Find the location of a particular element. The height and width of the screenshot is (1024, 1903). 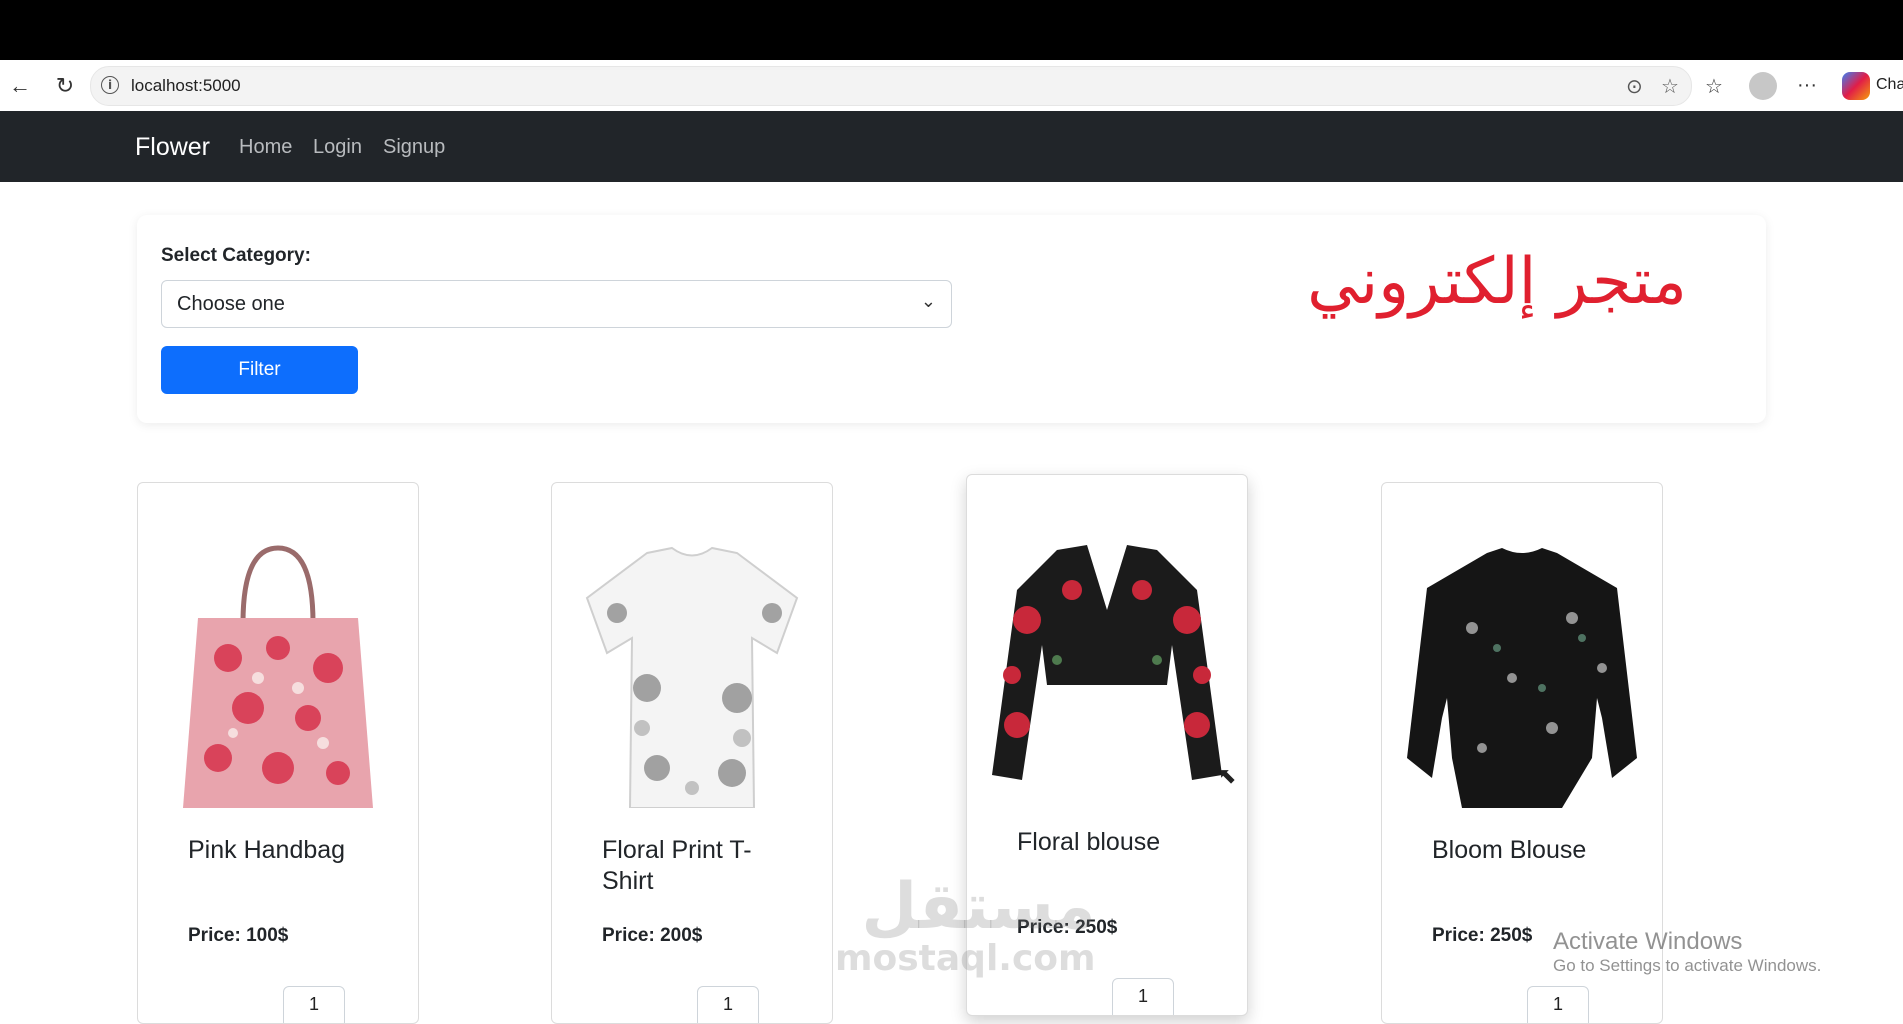

nav-link-home: Home is located at coordinates (265, 147).